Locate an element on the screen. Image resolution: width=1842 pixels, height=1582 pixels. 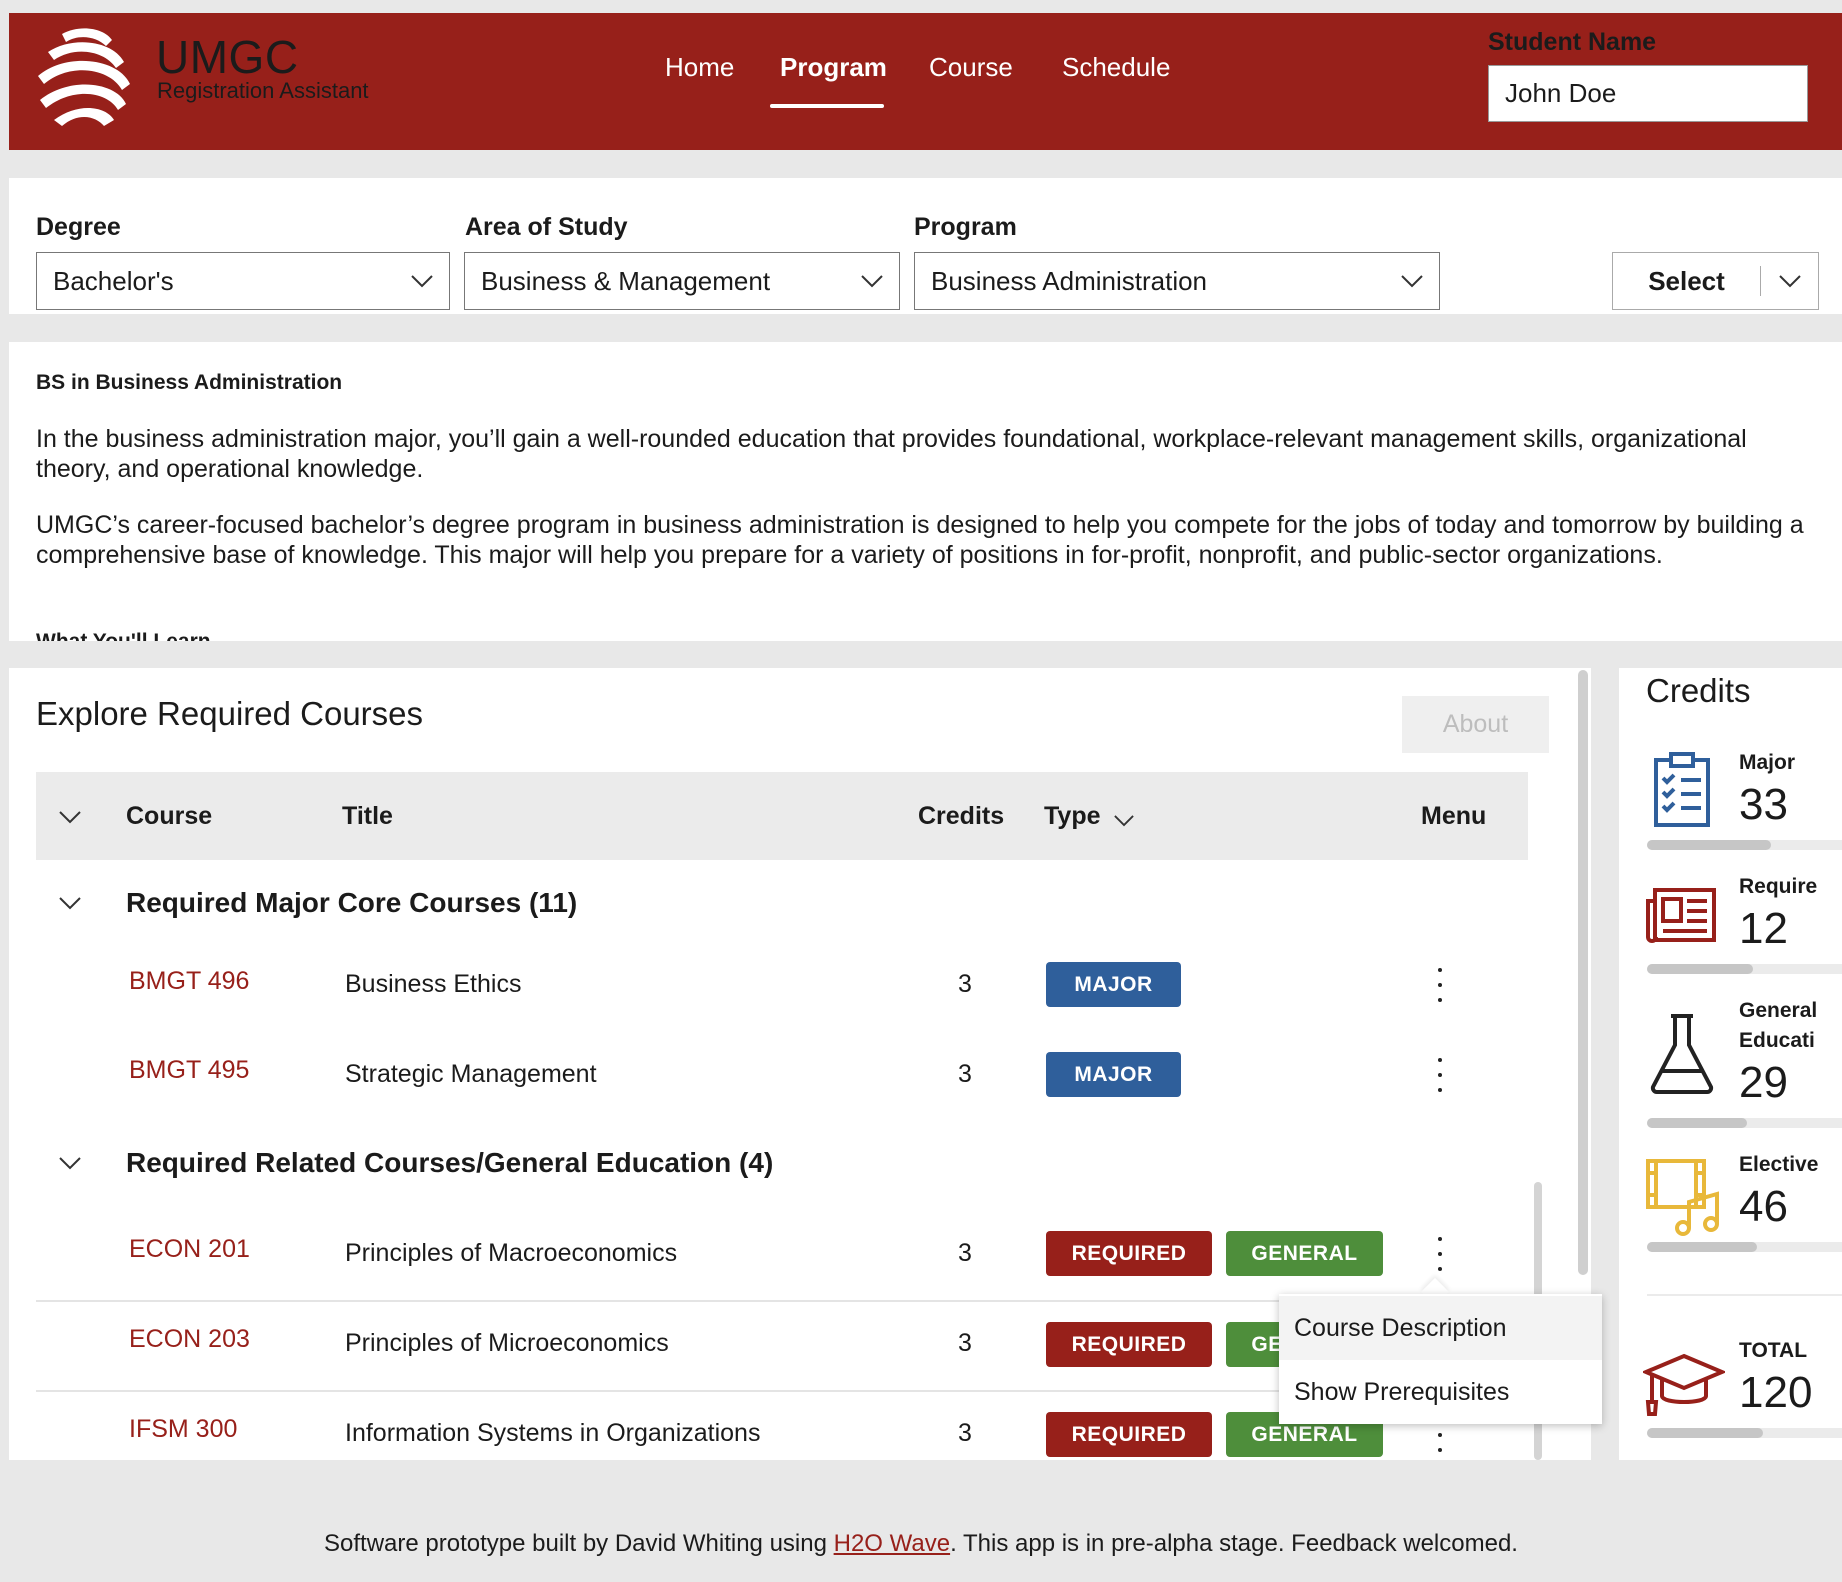
program-dropdown: Business Administration is located at coordinates (1177, 281).